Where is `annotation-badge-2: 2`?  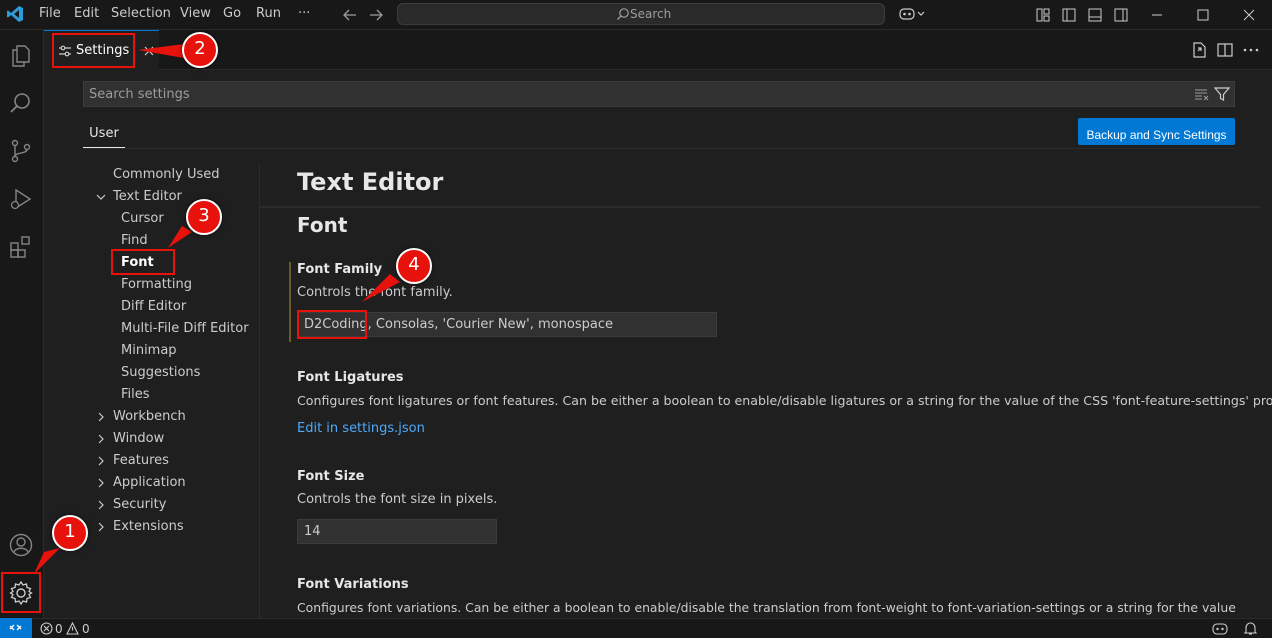
annotation-badge-2: 2 is located at coordinates (200, 50).